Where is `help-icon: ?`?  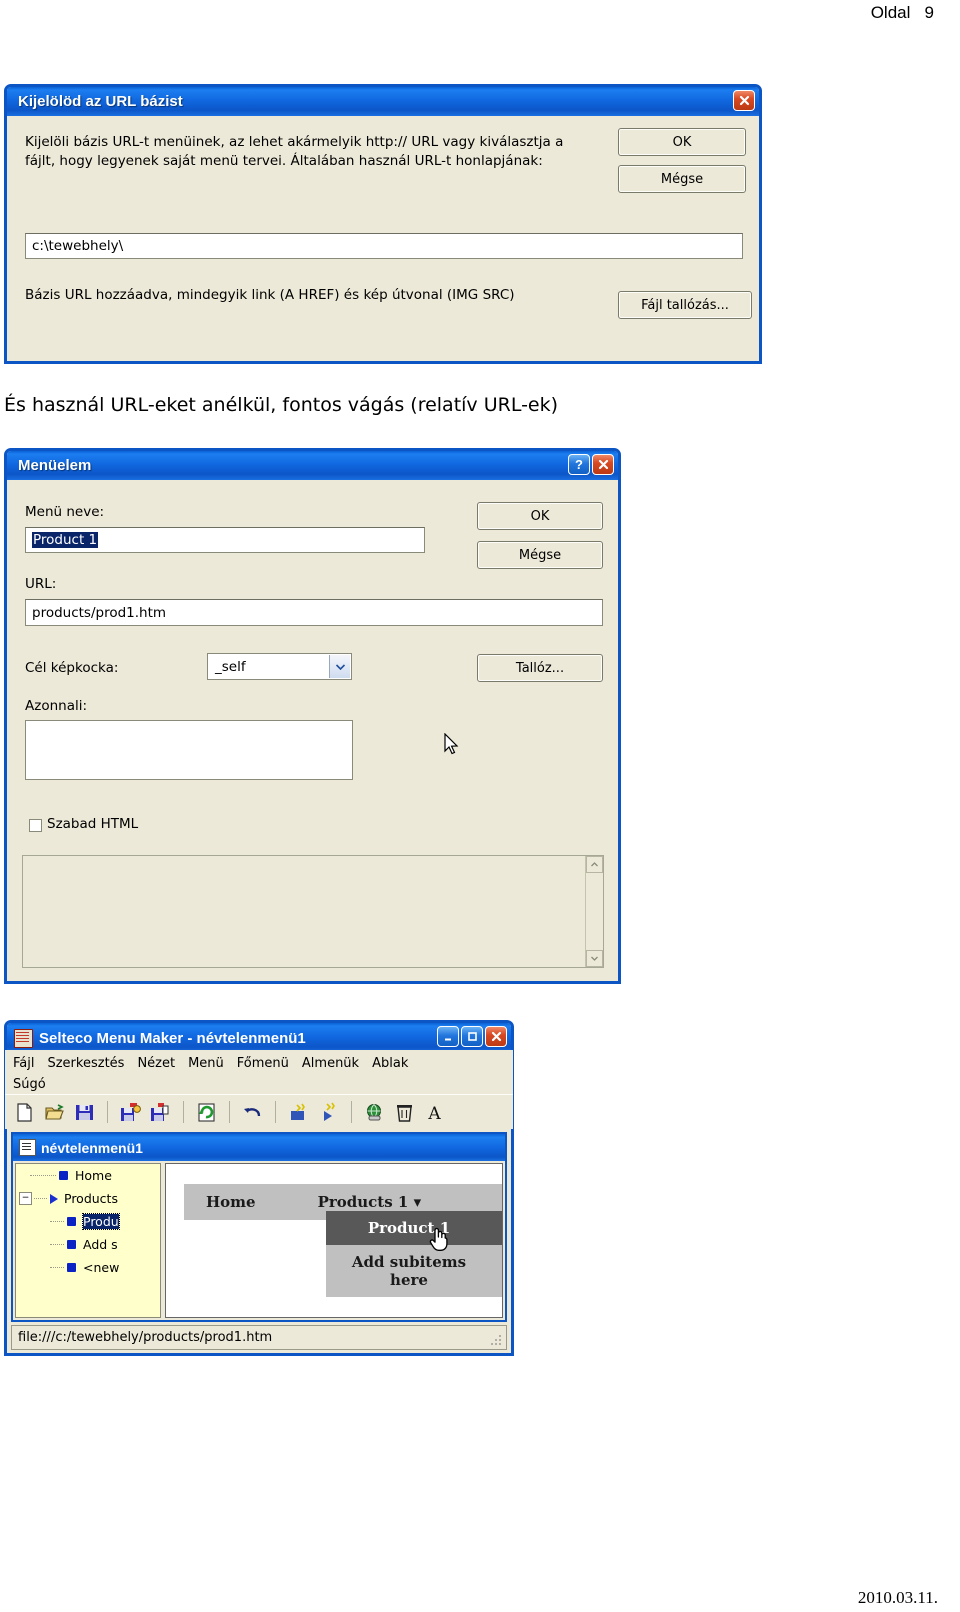
help-icon: ? is located at coordinates (579, 464).